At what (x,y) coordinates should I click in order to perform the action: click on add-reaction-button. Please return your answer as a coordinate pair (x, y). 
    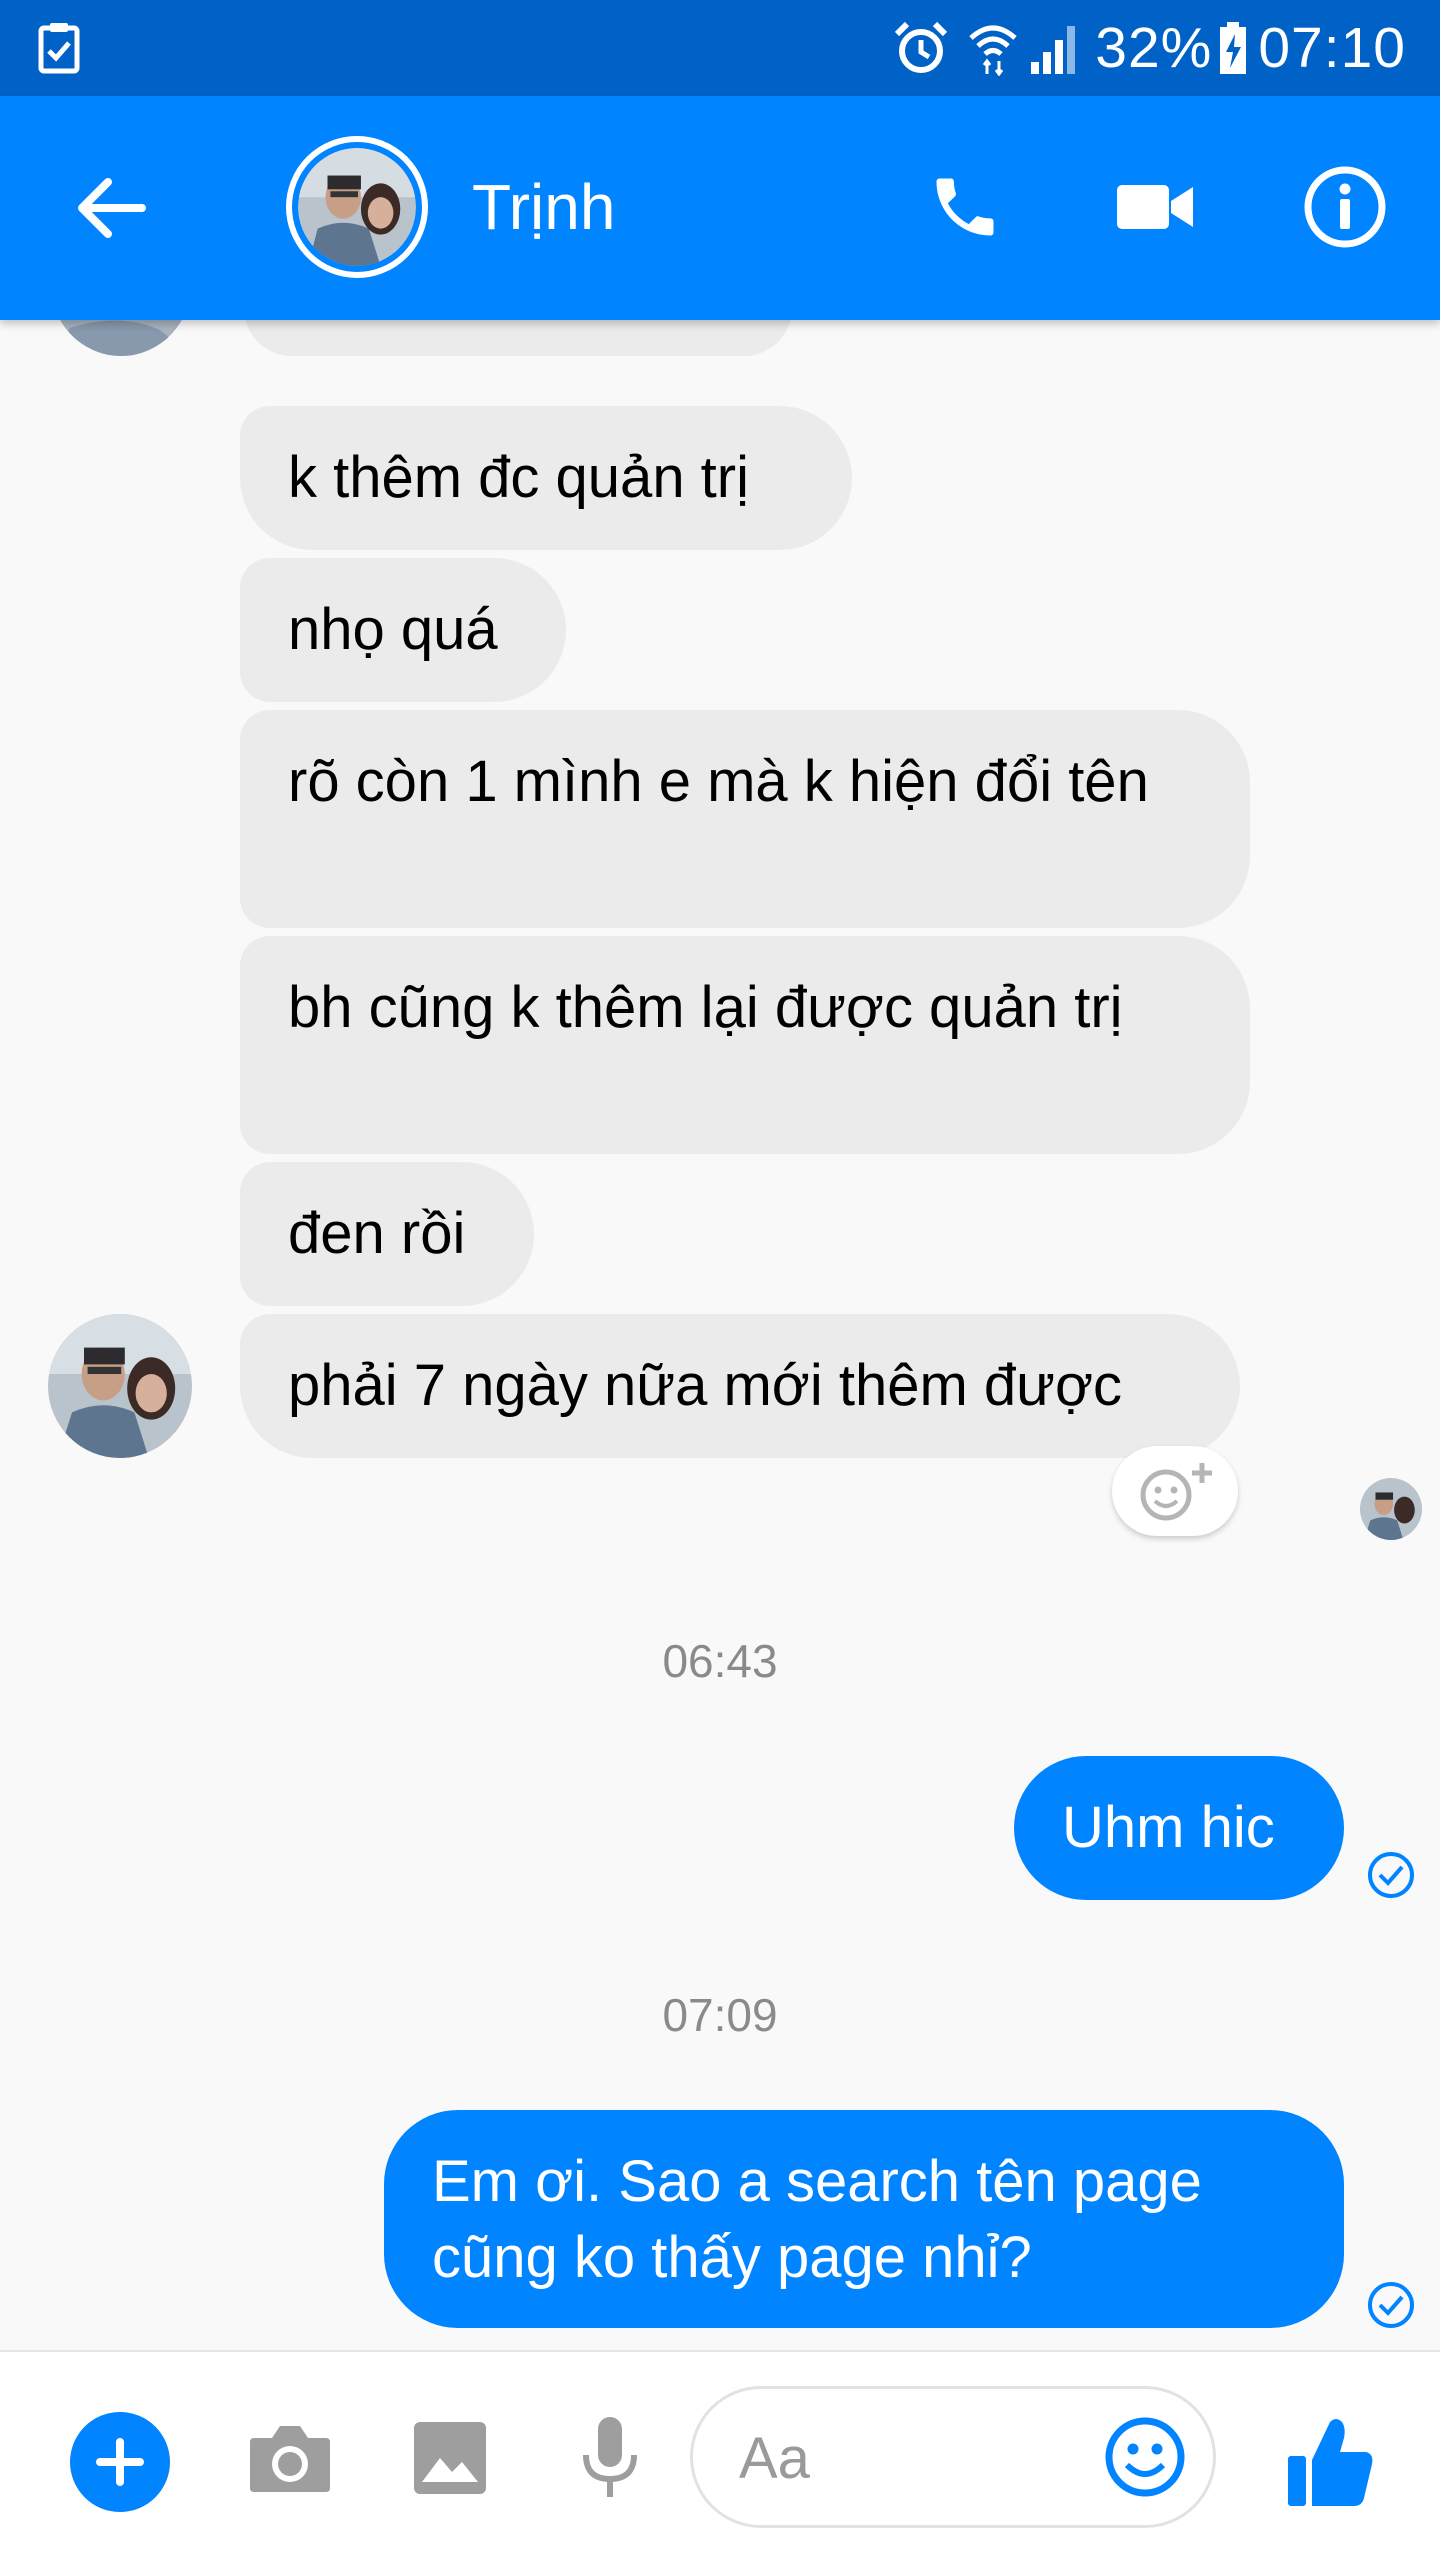
    Looking at the image, I should click on (1175, 1491).